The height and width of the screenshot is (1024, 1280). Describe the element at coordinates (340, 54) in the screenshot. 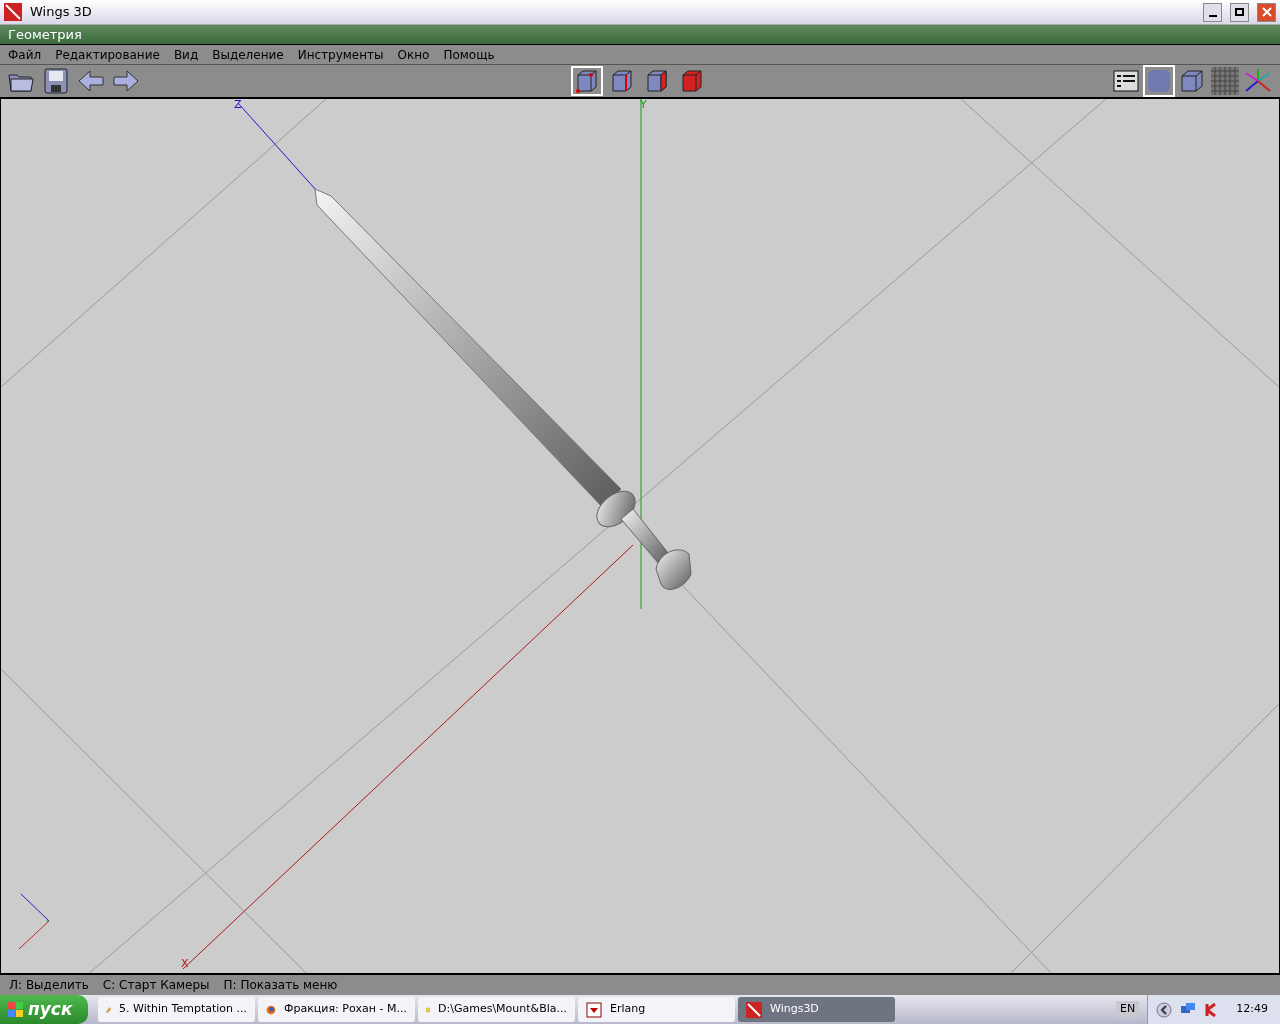

I see `menu-item: Инструменты` at that location.